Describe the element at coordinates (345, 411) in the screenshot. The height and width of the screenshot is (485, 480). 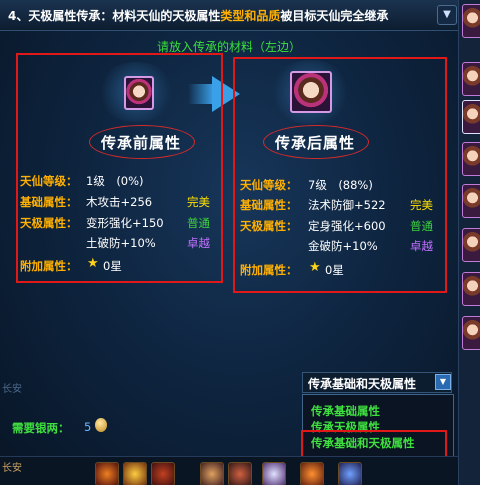
I see `option-base: 传承基础属性` at that location.